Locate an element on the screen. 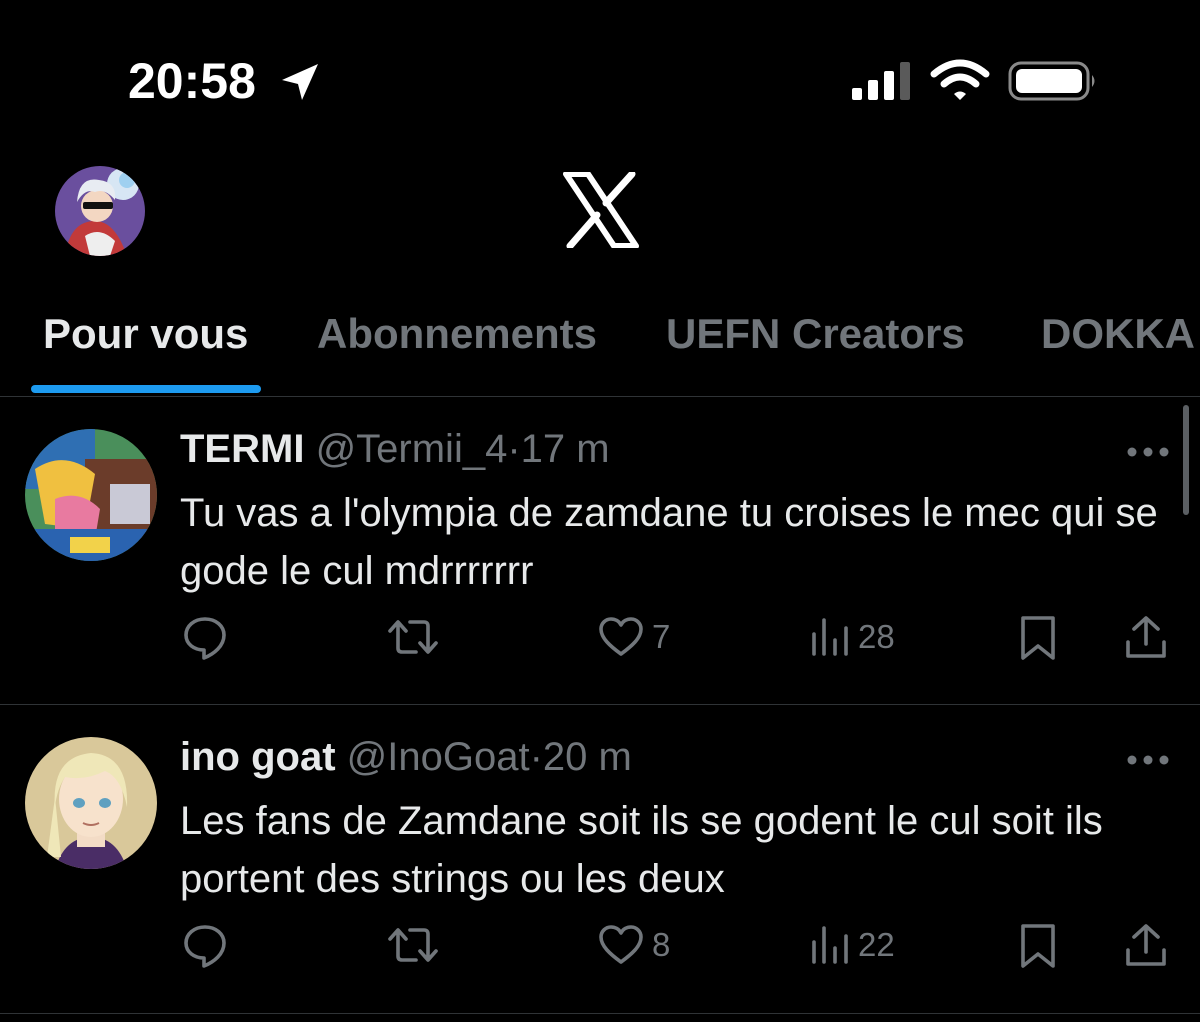  tweet-header: ino goat @InoGoat·20 m is located at coordinates (406, 757).